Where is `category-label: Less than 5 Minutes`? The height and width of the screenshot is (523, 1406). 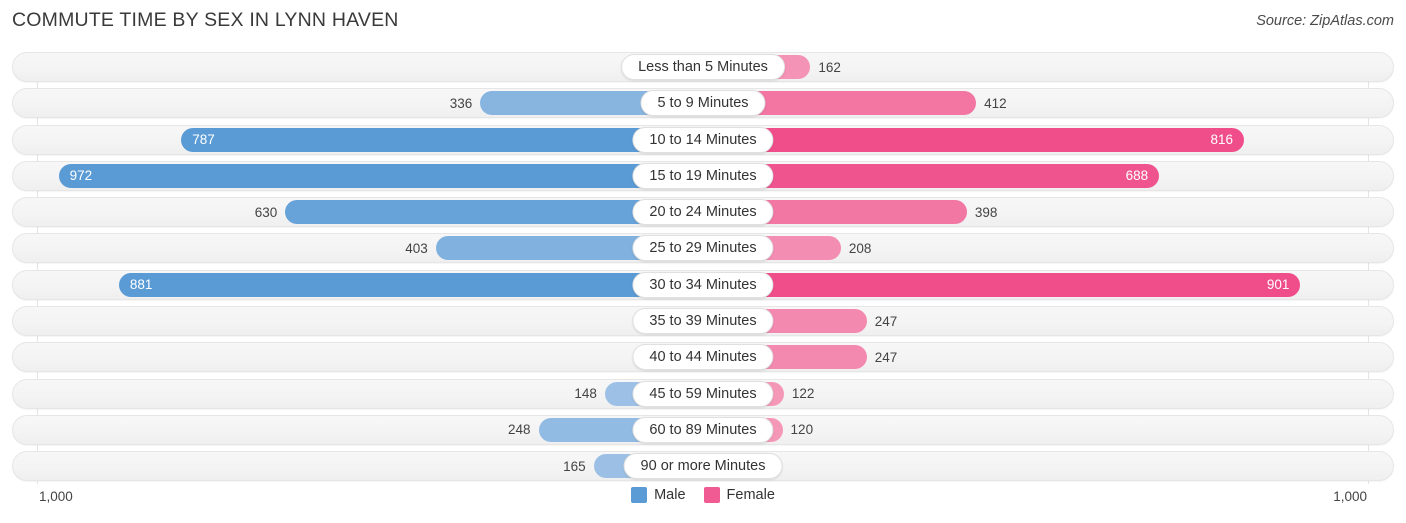
category-label: Less than 5 Minutes is located at coordinates (703, 67).